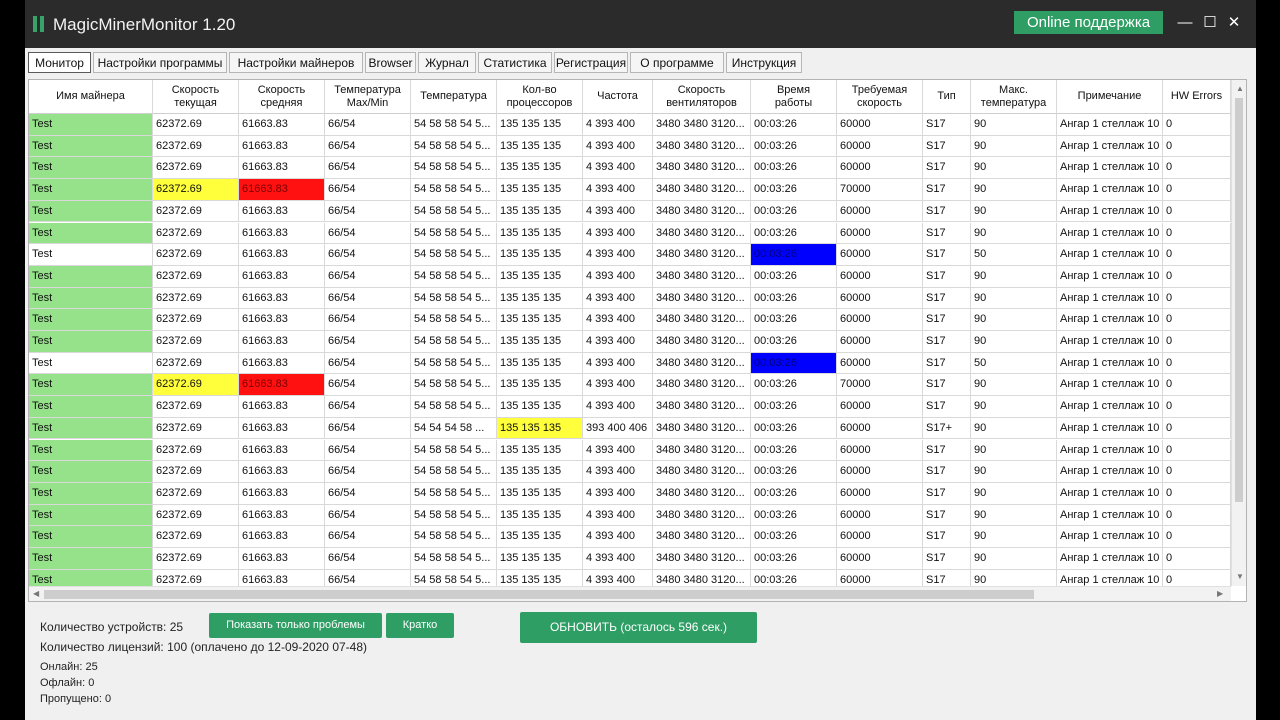 Image resolution: width=1280 pixels, height=720 pixels. I want to click on scroll-down-icon: ▼, so click(1240, 576).